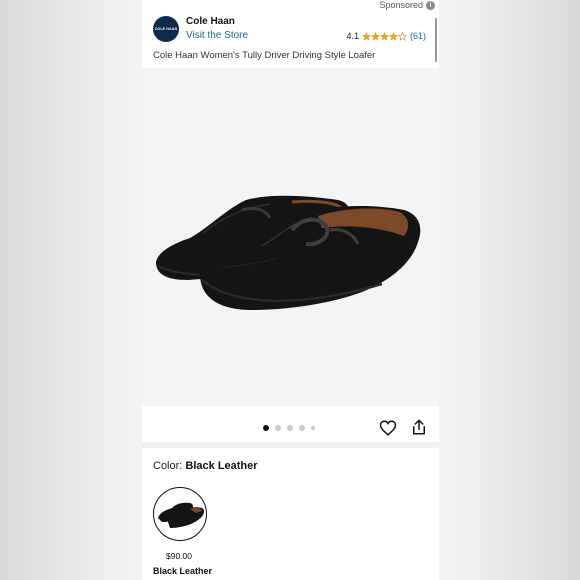  I want to click on selected-color: Black Leather, so click(221, 466).